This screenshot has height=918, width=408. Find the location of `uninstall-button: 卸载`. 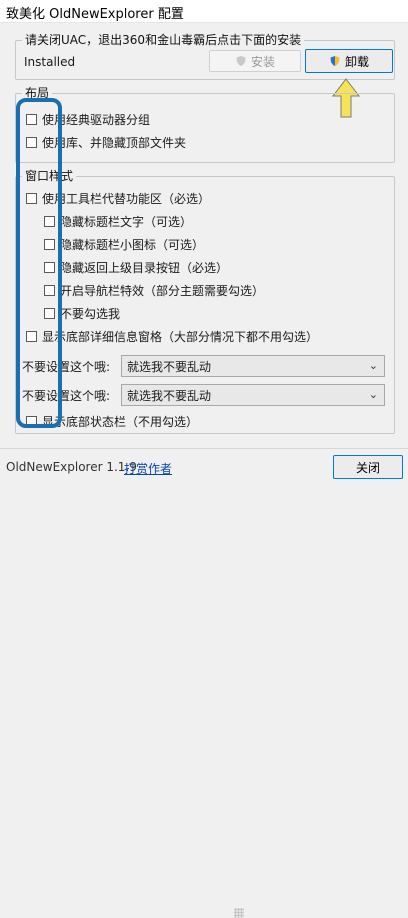

uninstall-button: 卸载 is located at coordinates (349, 61).